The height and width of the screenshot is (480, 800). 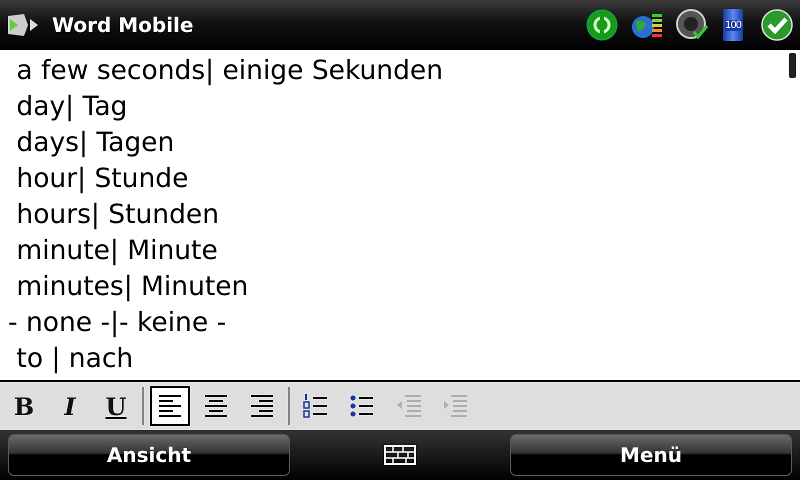 I want to click on speaker-icon, so click(x=692, y=25).